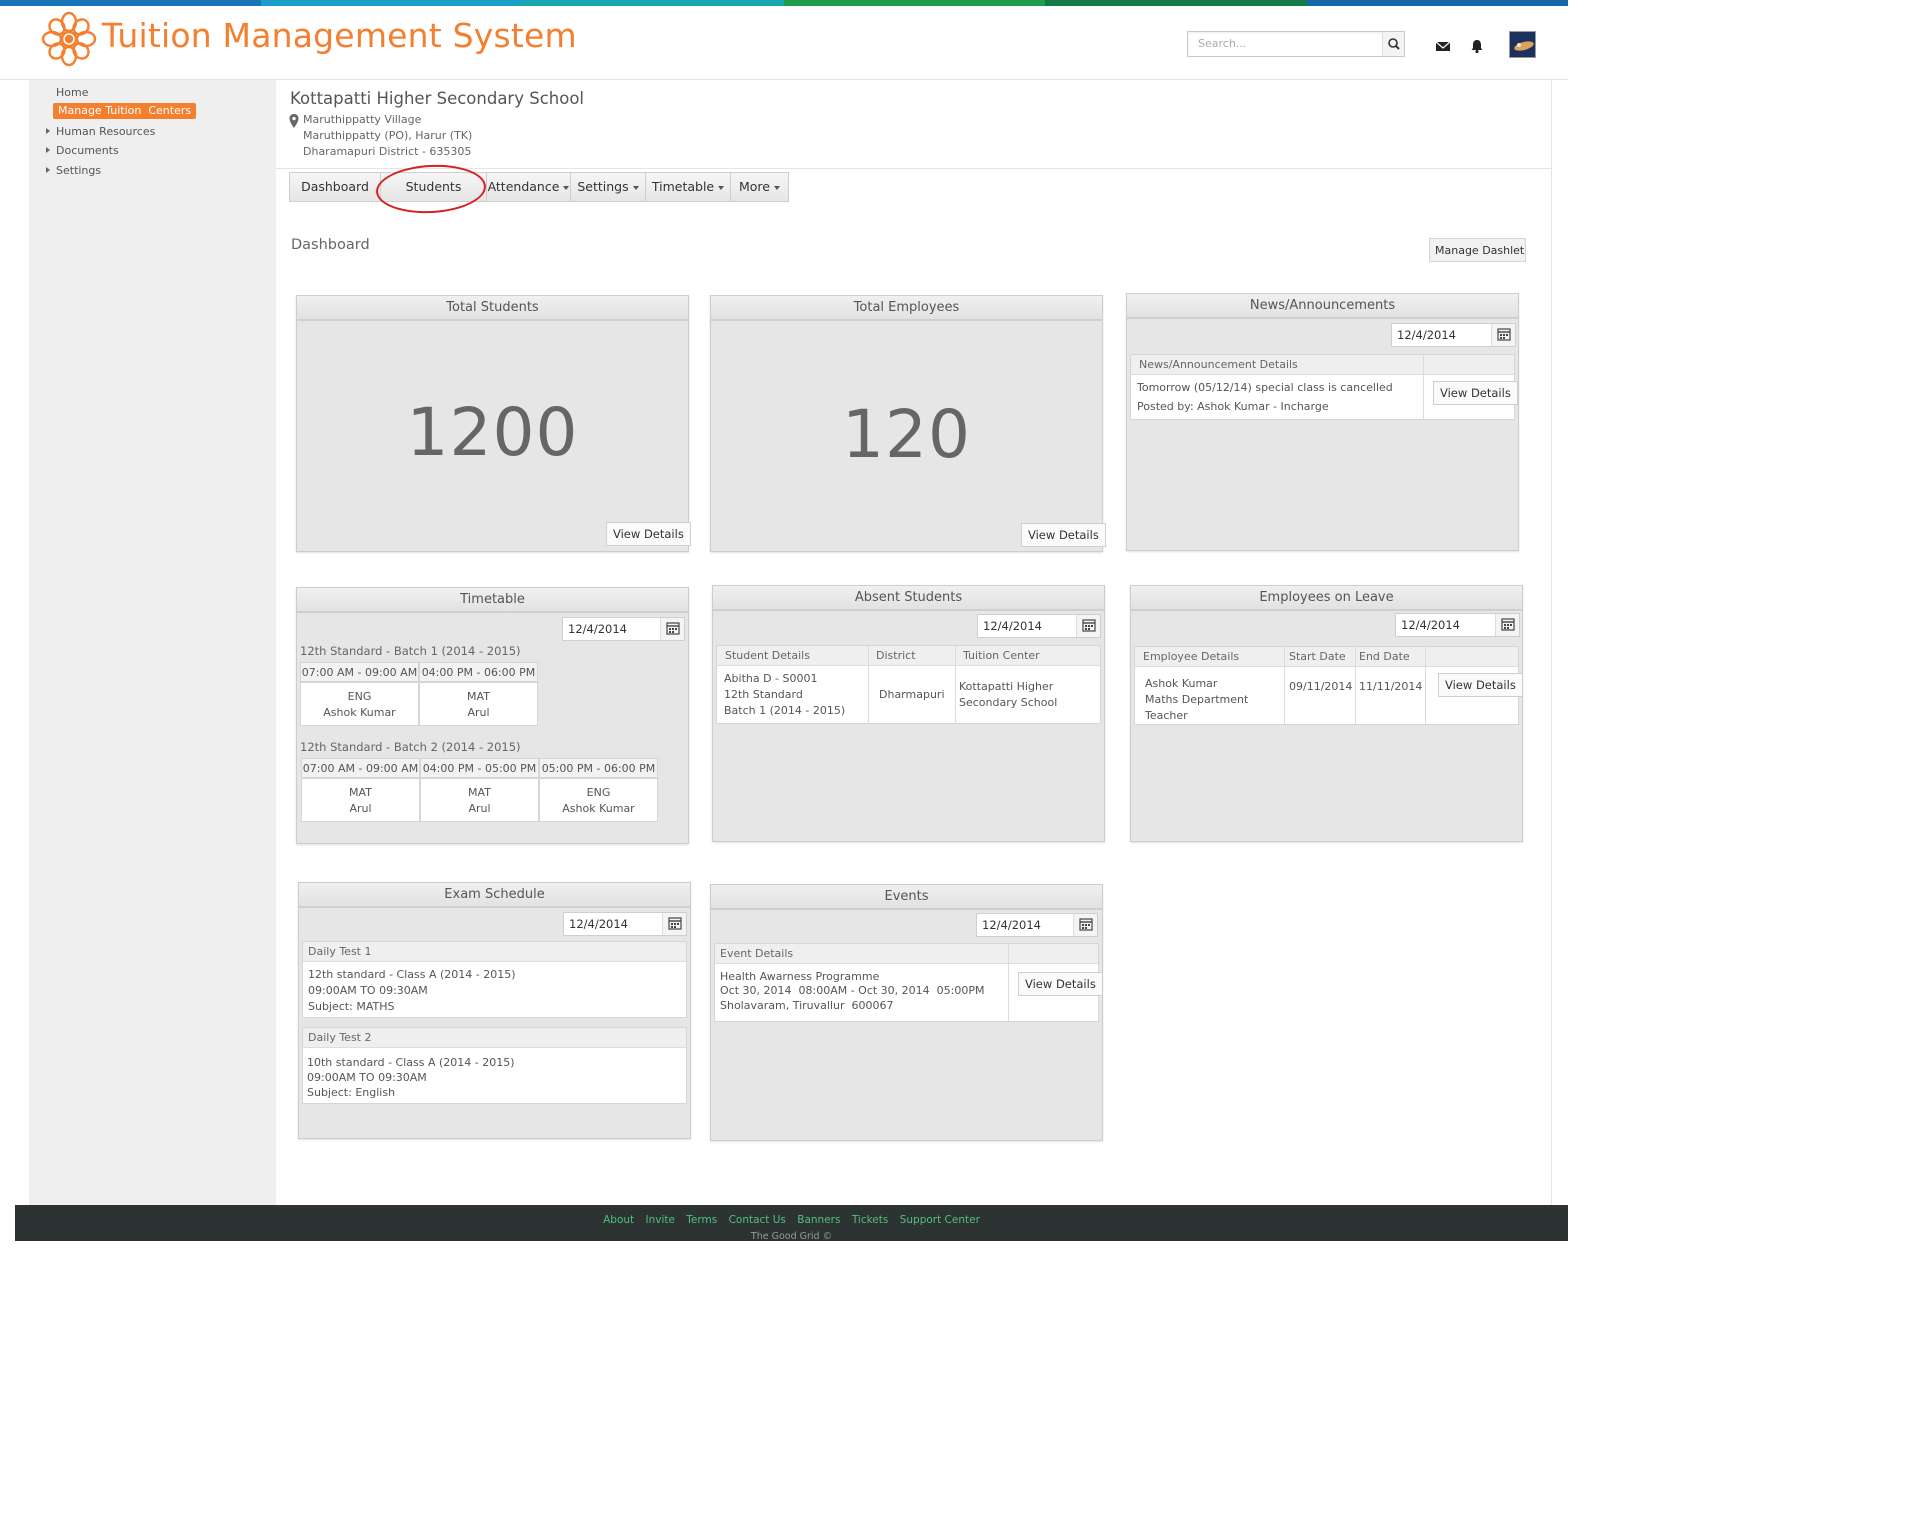 The width and height of the screenshot is (1914, 1516). Describe the element at coordinates (763, 694) in the screenshot. I see `student-detail: 12th Standard` at that location.